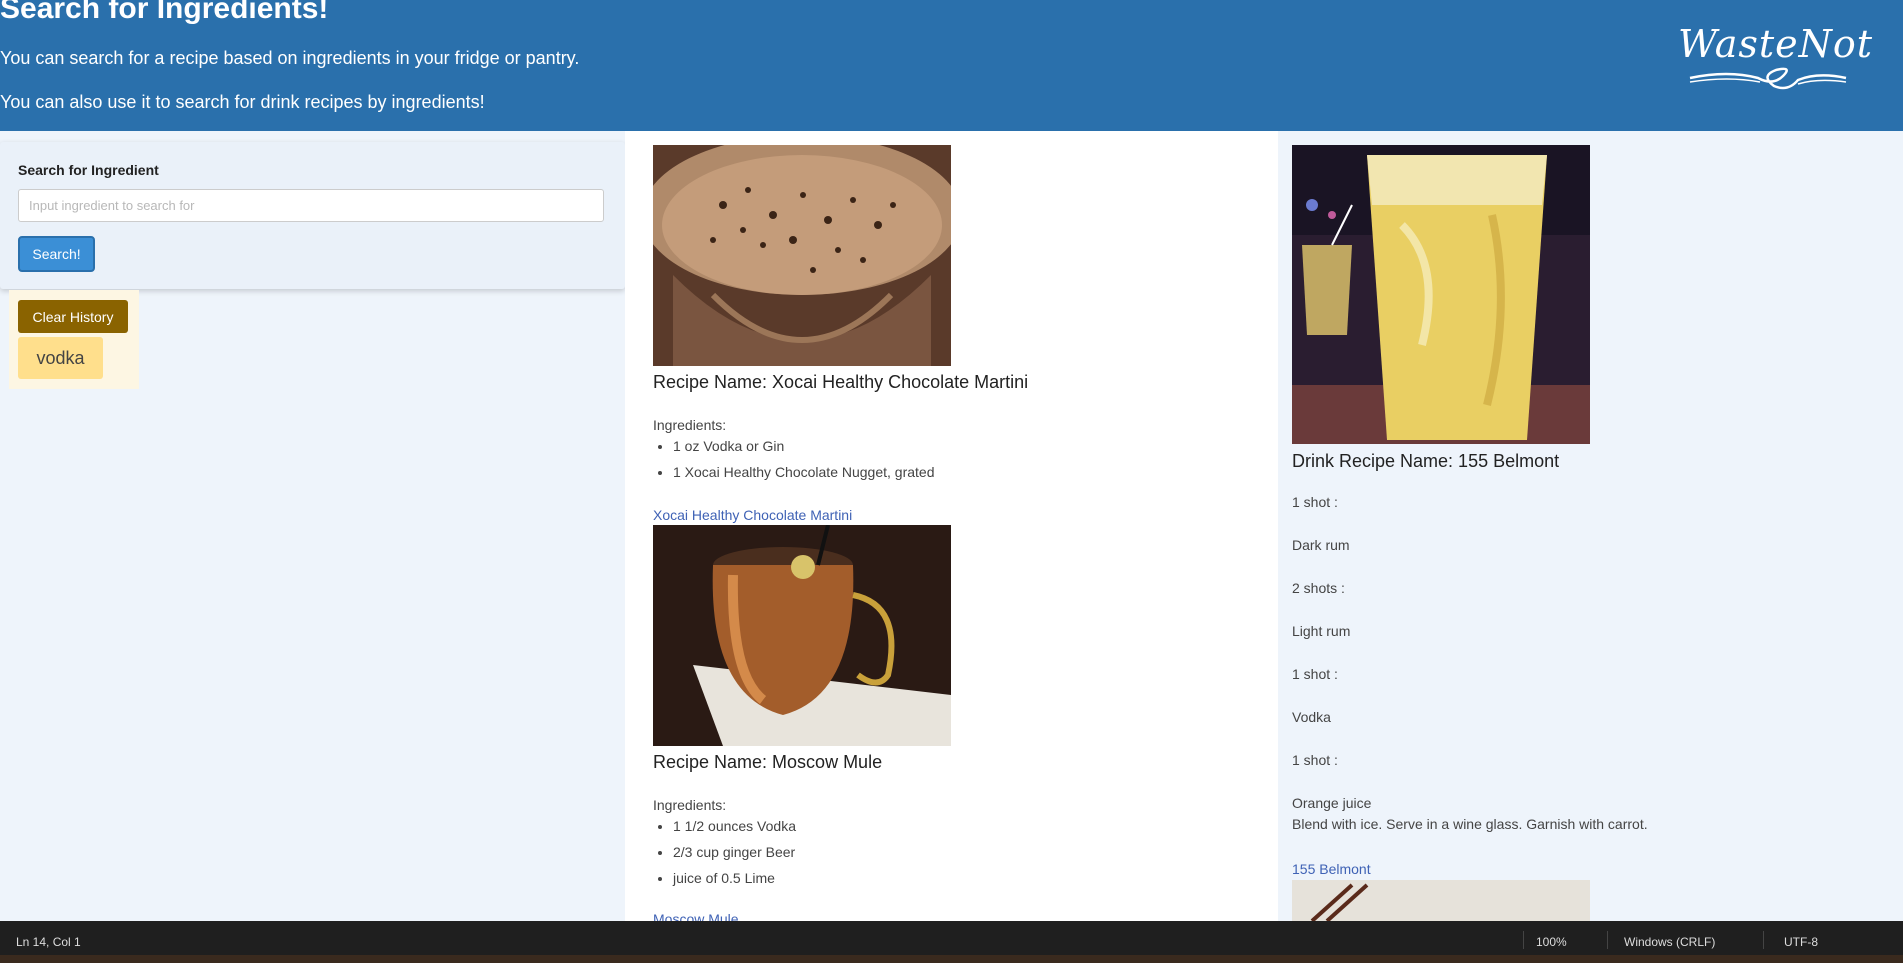 The image size is (1903, 963). I want to click on status-bar: Ln 14, Col 1 100% Windows (CRLF) UTF-8, so click(951, 942).